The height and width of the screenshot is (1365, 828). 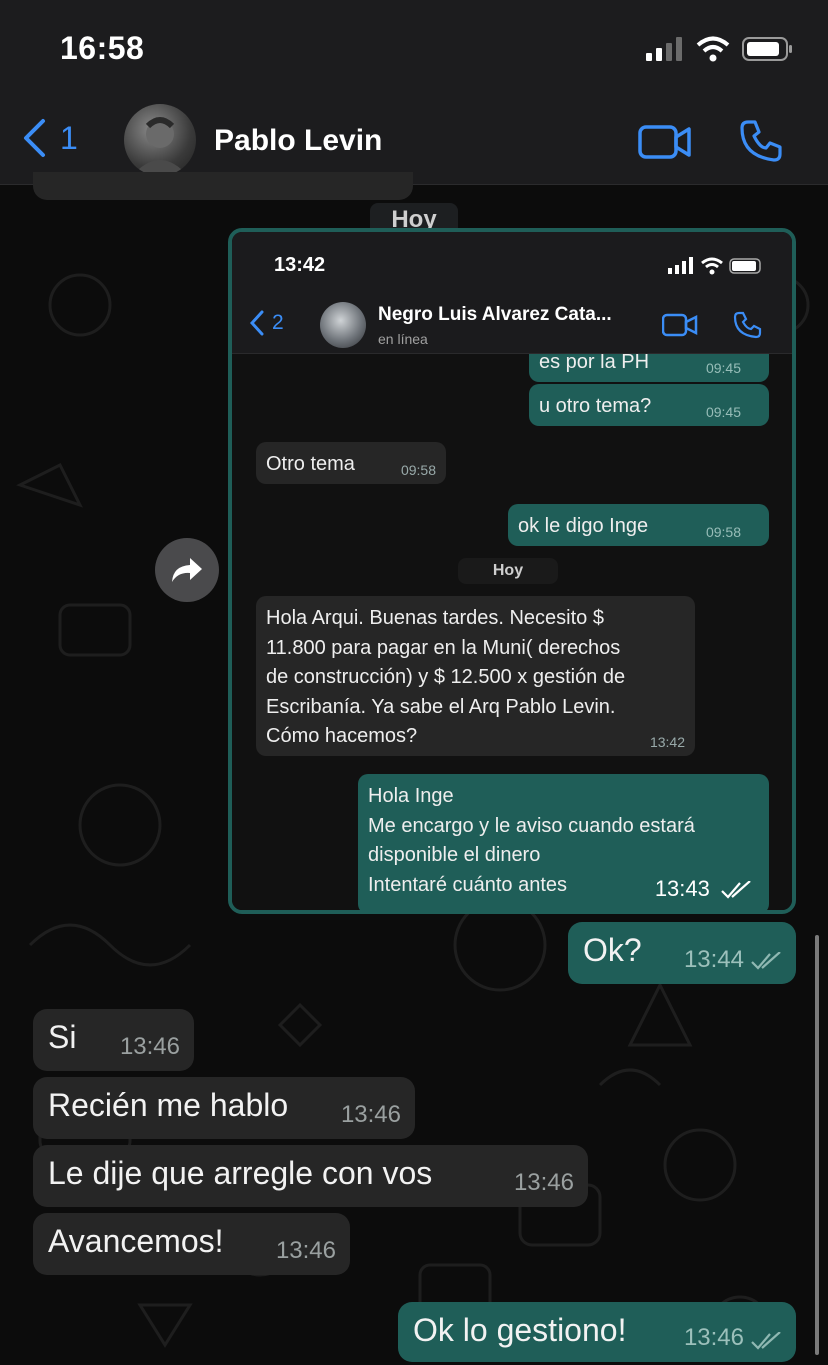 I want to click on video-call-button, so click(x=665, y=144).